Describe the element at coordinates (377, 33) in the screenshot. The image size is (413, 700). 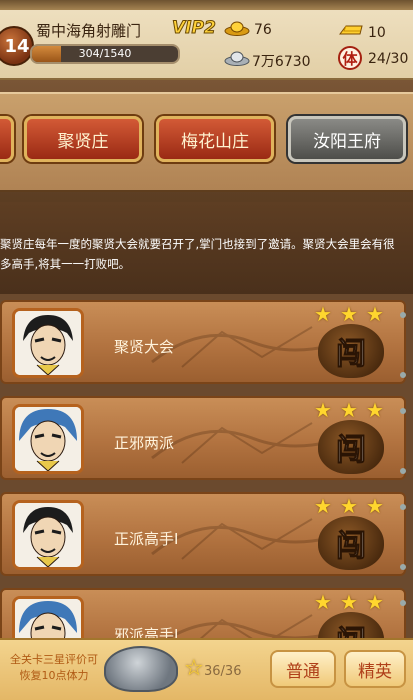
I see `ingot-value: 10` at that location.